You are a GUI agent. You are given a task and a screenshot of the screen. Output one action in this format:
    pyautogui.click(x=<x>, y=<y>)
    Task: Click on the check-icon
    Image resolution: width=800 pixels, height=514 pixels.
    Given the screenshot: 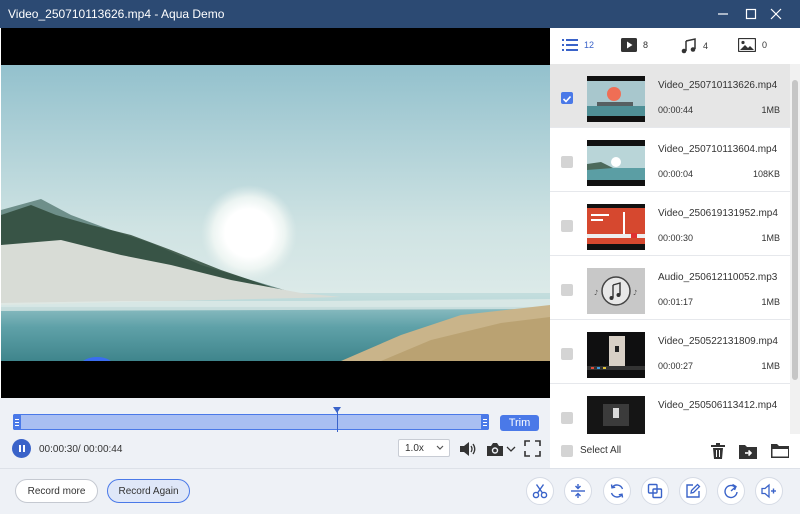 What is the action you would take?
    pyautogui.click(x=567, y=99)
    